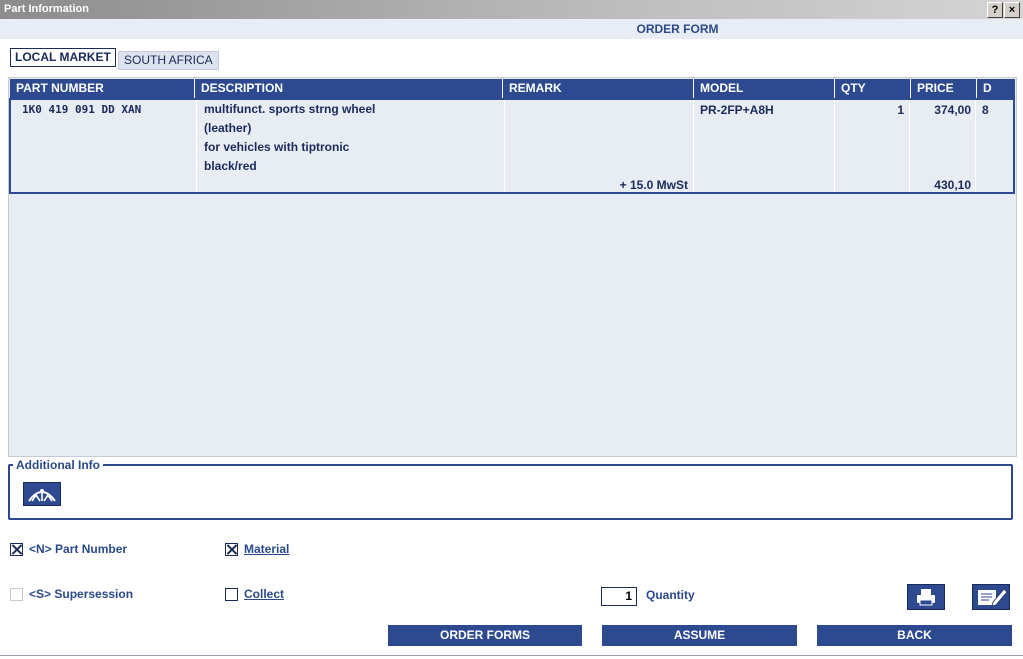  Describe the element at coordinates (277, 147) in the screenshot. I see `description-line: for vehicles with tiptronic` at that location.